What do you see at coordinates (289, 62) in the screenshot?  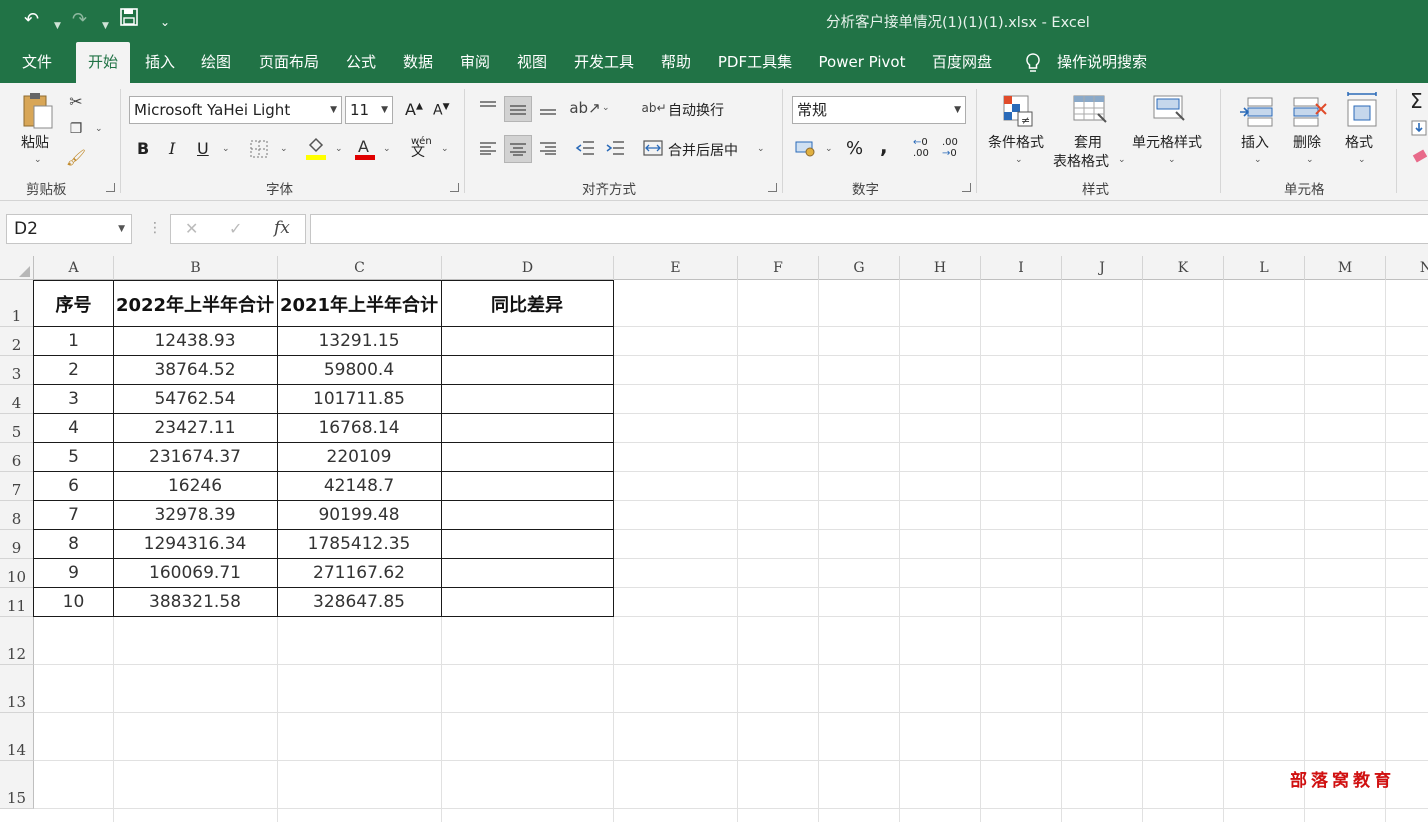 I see `tab-page-layout: 页面布局` at bounding box center [289, 62].